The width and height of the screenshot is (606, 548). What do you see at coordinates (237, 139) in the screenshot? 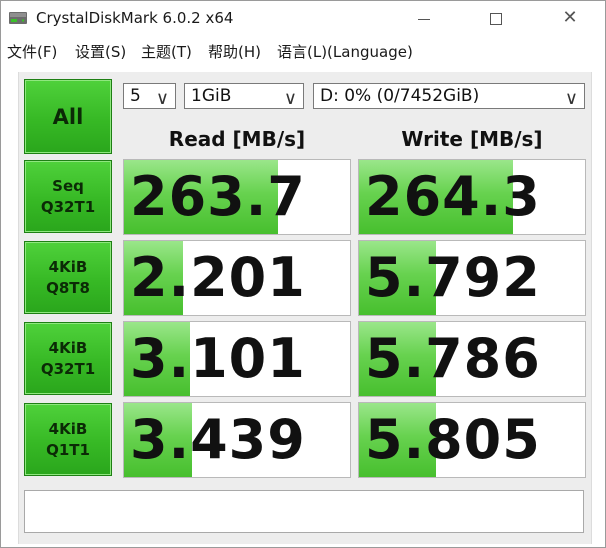
I see `read-column-header: Read [MB/s]` at bounding box center [237, 139].